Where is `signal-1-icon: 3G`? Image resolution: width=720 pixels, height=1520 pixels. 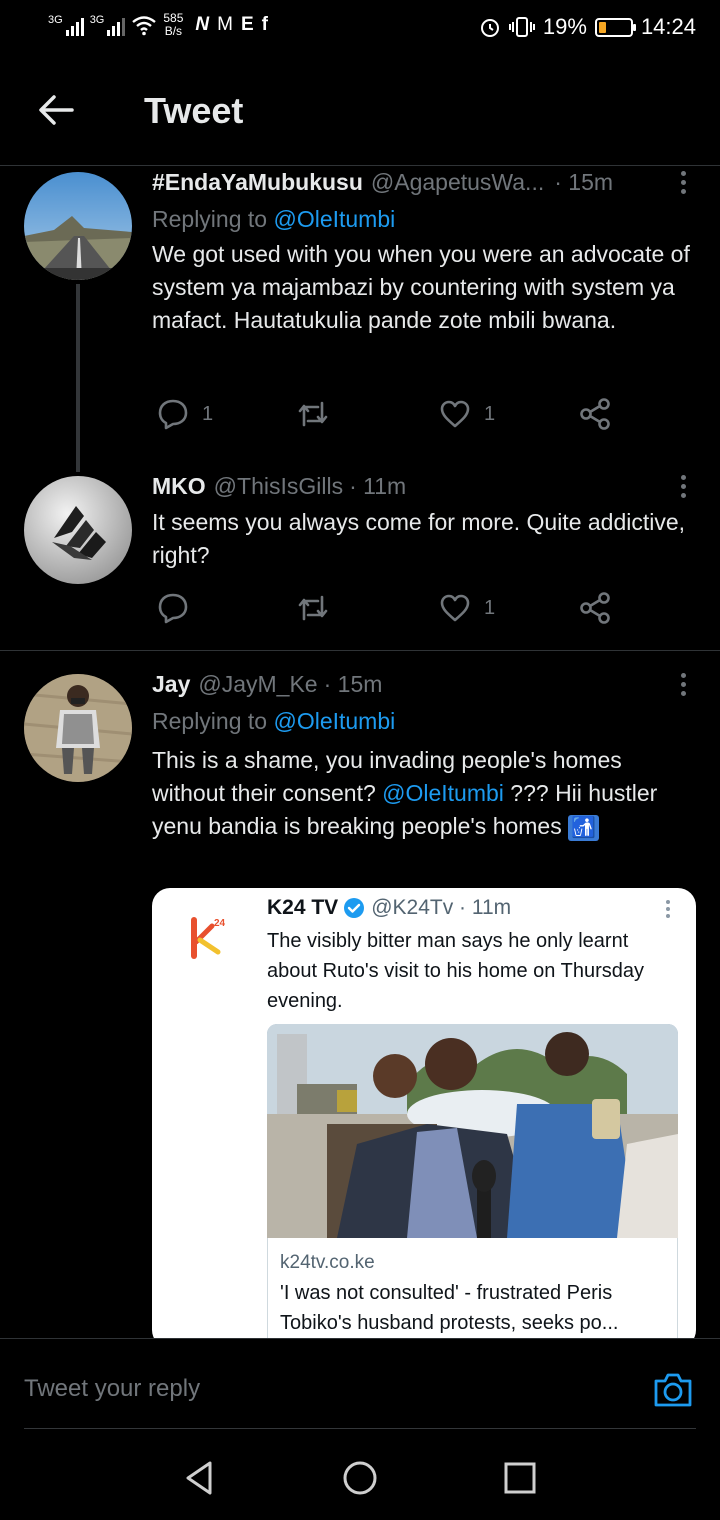 signal-1-icon: 3G is located at coordinates (66, 25).